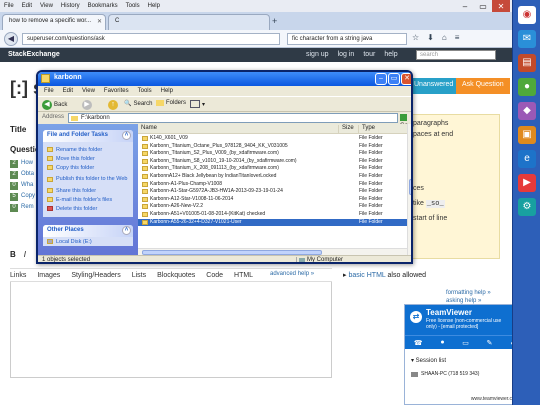  Describe the element at coordinates (18, 276) in the screenshot. I see `help-links: Links` at that location.